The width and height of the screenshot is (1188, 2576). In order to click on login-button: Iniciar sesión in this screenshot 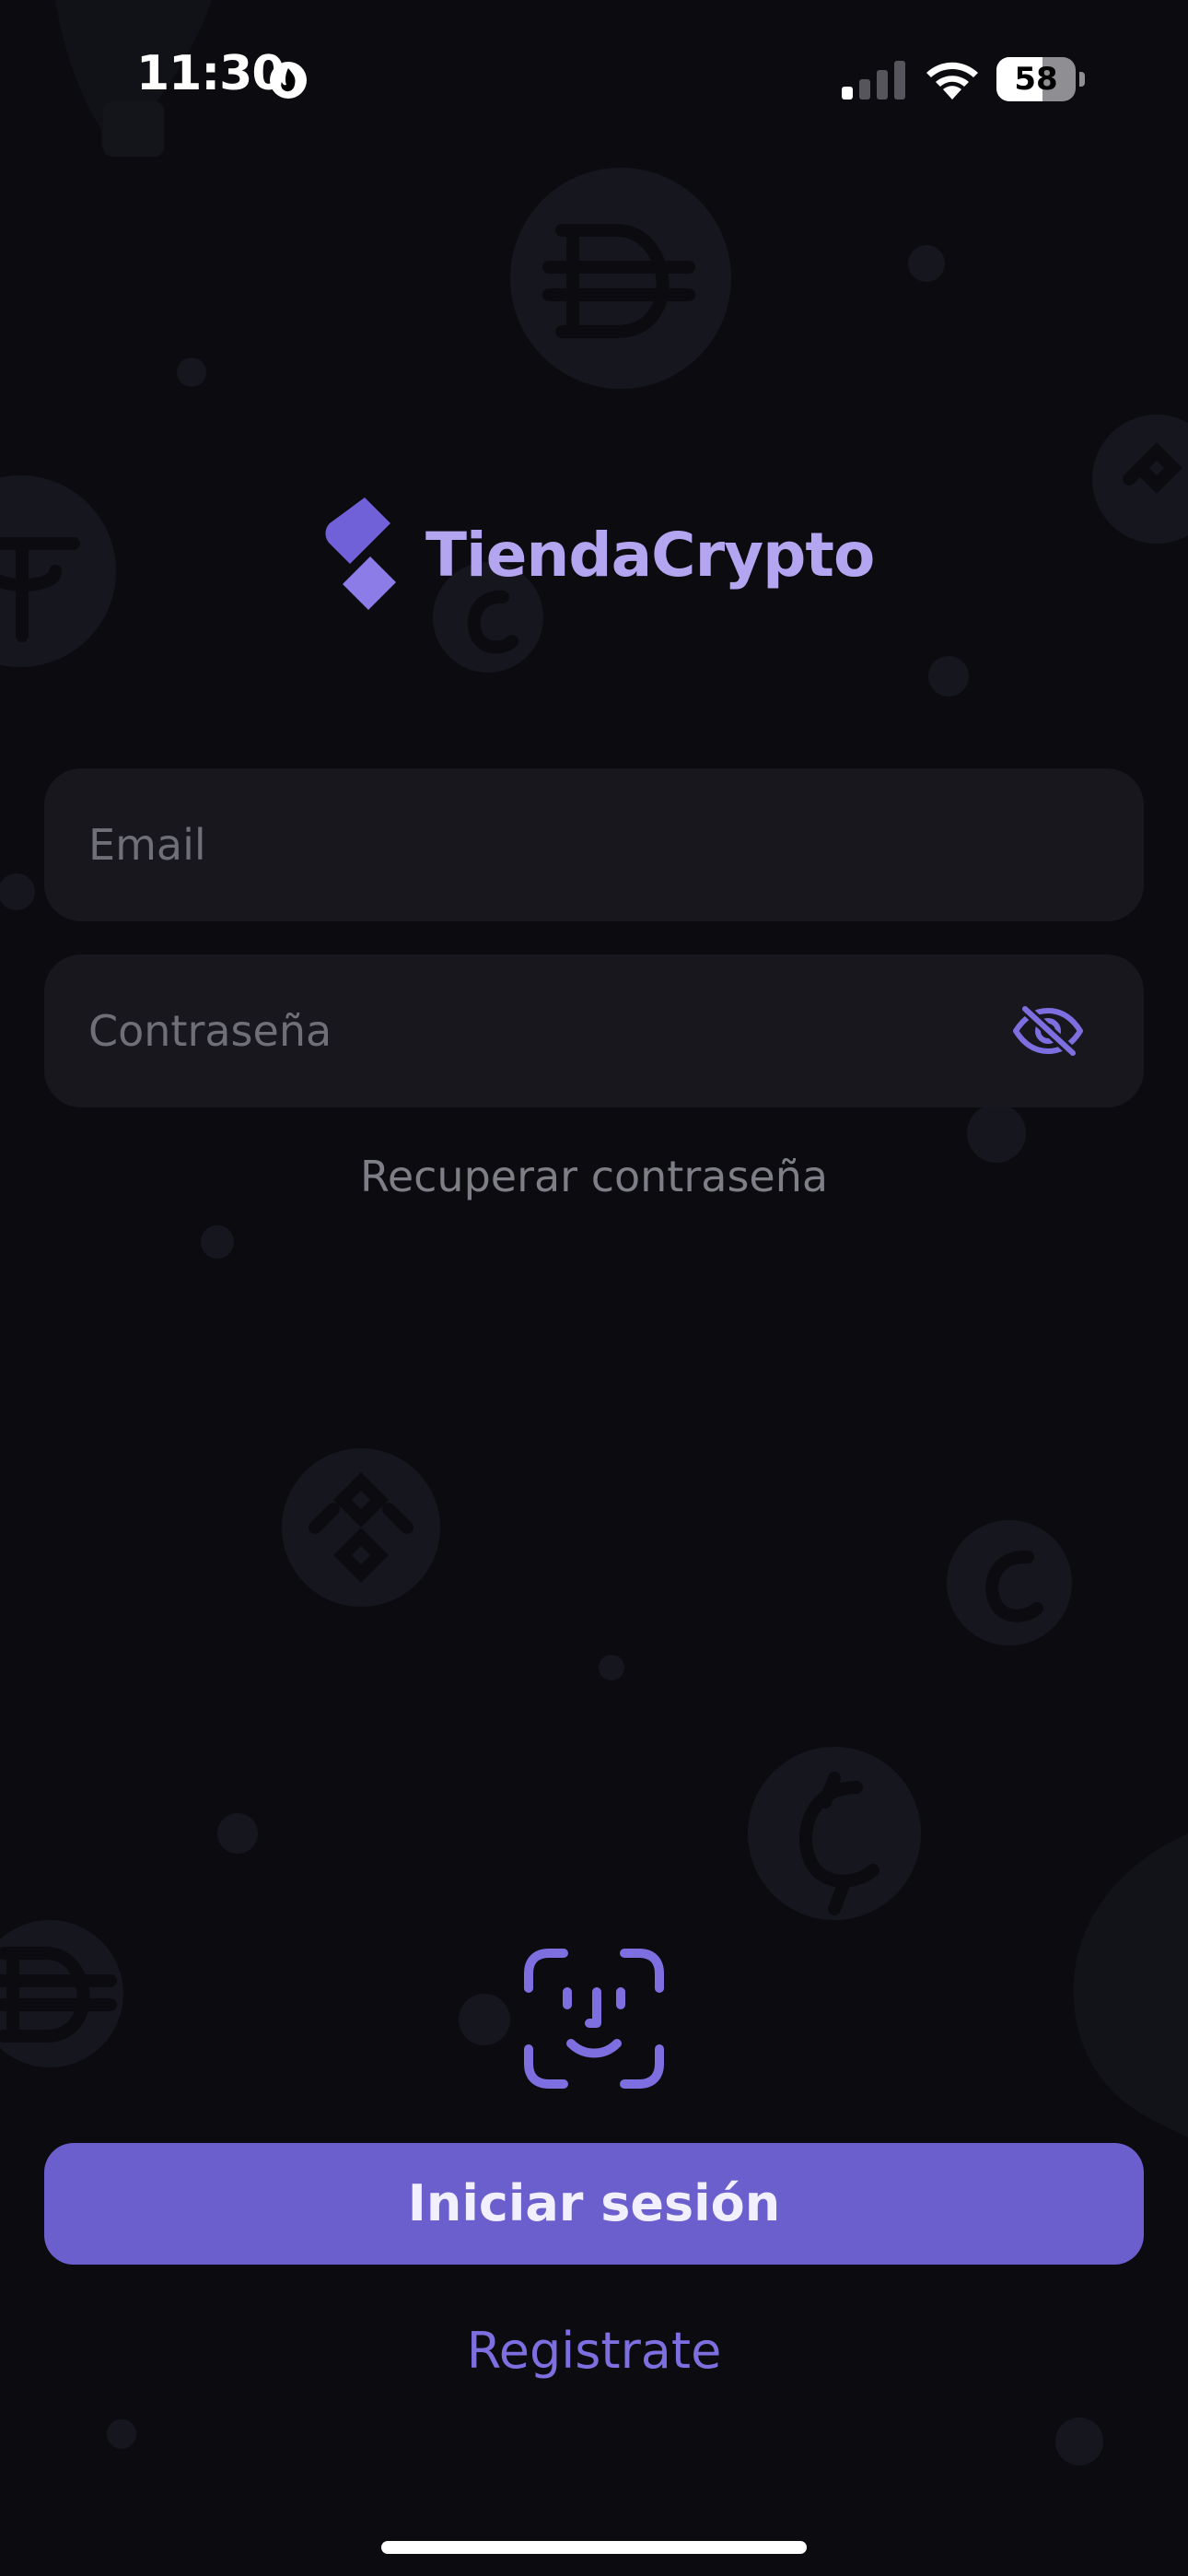, I will do `click(594, 2204)`.